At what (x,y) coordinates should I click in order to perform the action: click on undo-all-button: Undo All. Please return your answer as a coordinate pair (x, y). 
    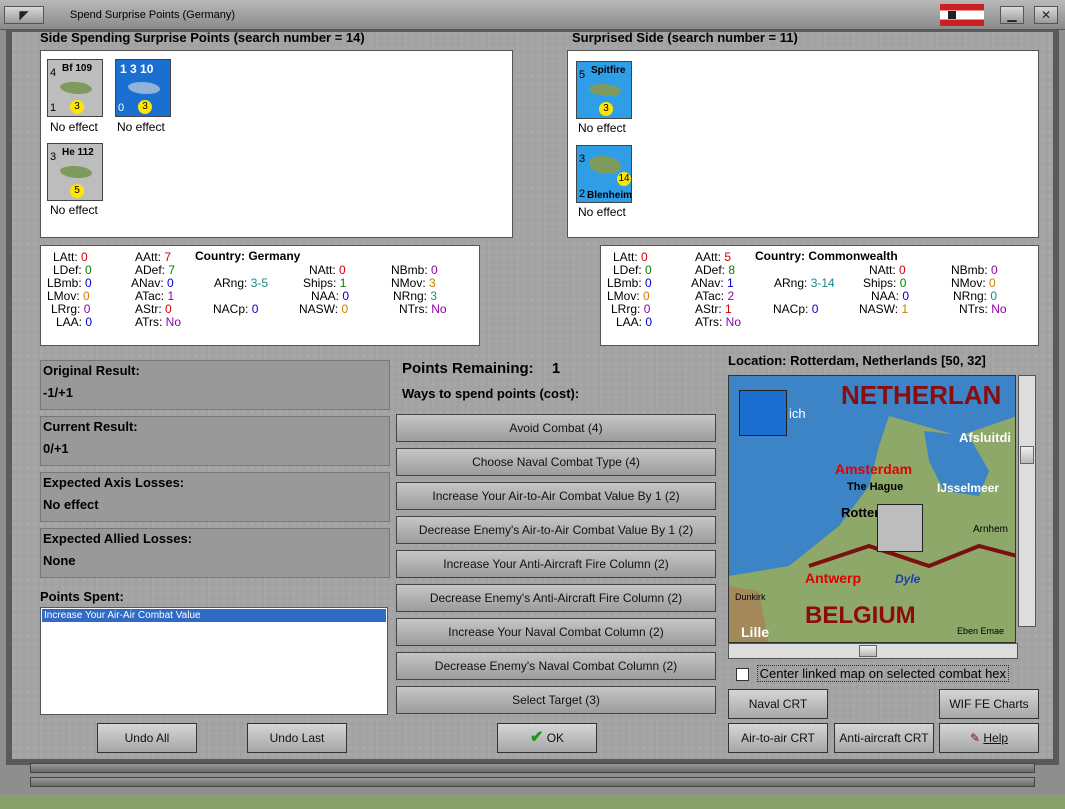
    Looking at the image, I should click on (147, 738).